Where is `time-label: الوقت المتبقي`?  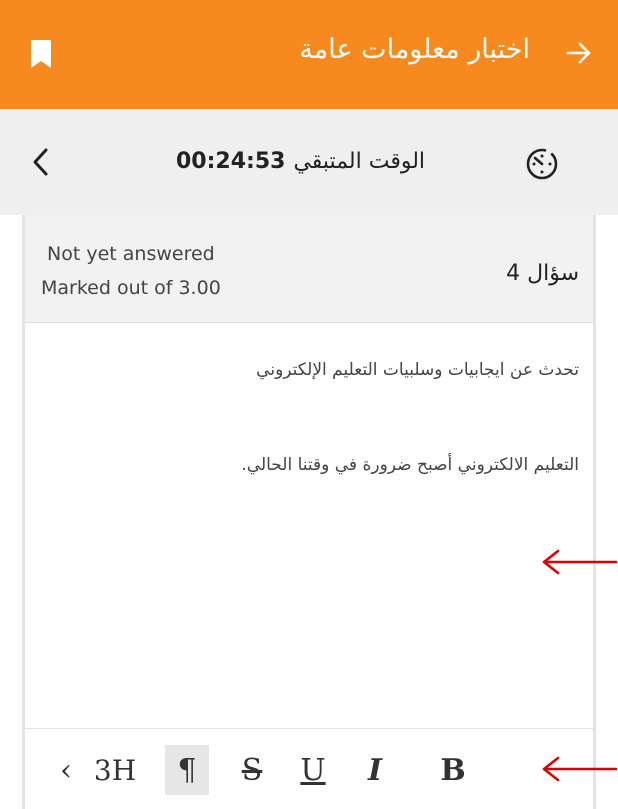
time-label: الوقت المتبقي is located at coordinates (359, 161).